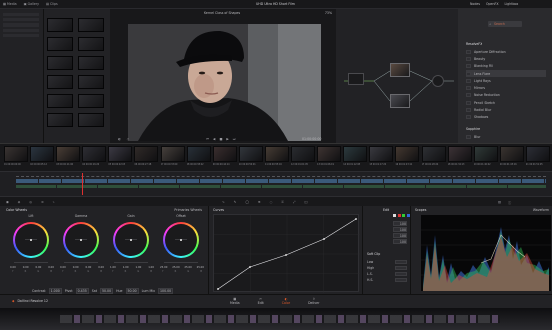 Image resolution: width=552 pixels, height=330 pixels. What do you see at coordinates (459, 157) in the screenshot?
I see `timeline-clip: 18 00:01:34:13` at bounding box center [459, 157].